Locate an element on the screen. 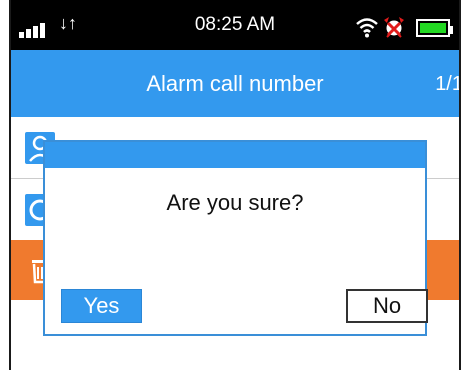  no-button: No is located at coordinates (387, 306).